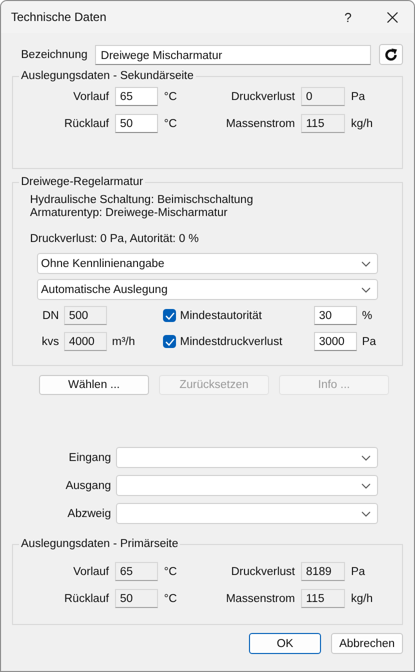 This screenshot has height=672, width=415. What do you see at coordinates (231, 342) in the screenshot?
I see `checkbox-label: Mindestdruckverlust` at bounding box center [231, 342].